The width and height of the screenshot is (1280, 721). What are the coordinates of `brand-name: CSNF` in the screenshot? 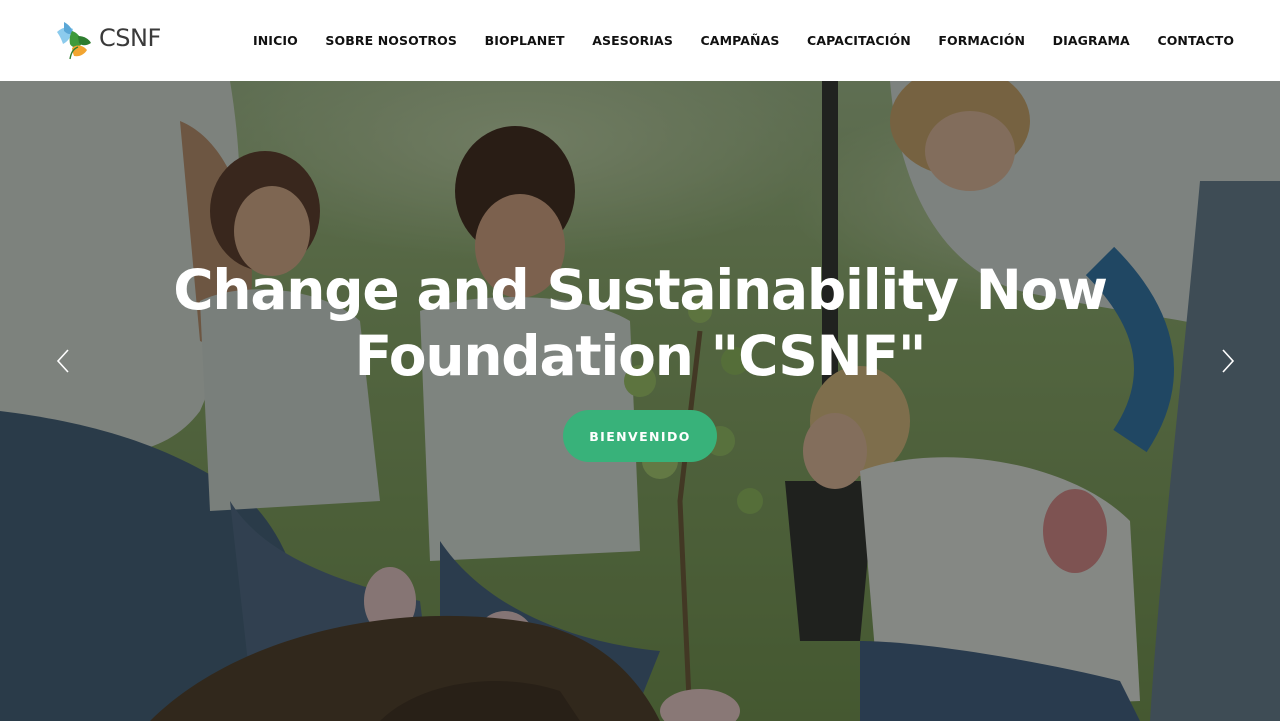 It's located at (130, 38).